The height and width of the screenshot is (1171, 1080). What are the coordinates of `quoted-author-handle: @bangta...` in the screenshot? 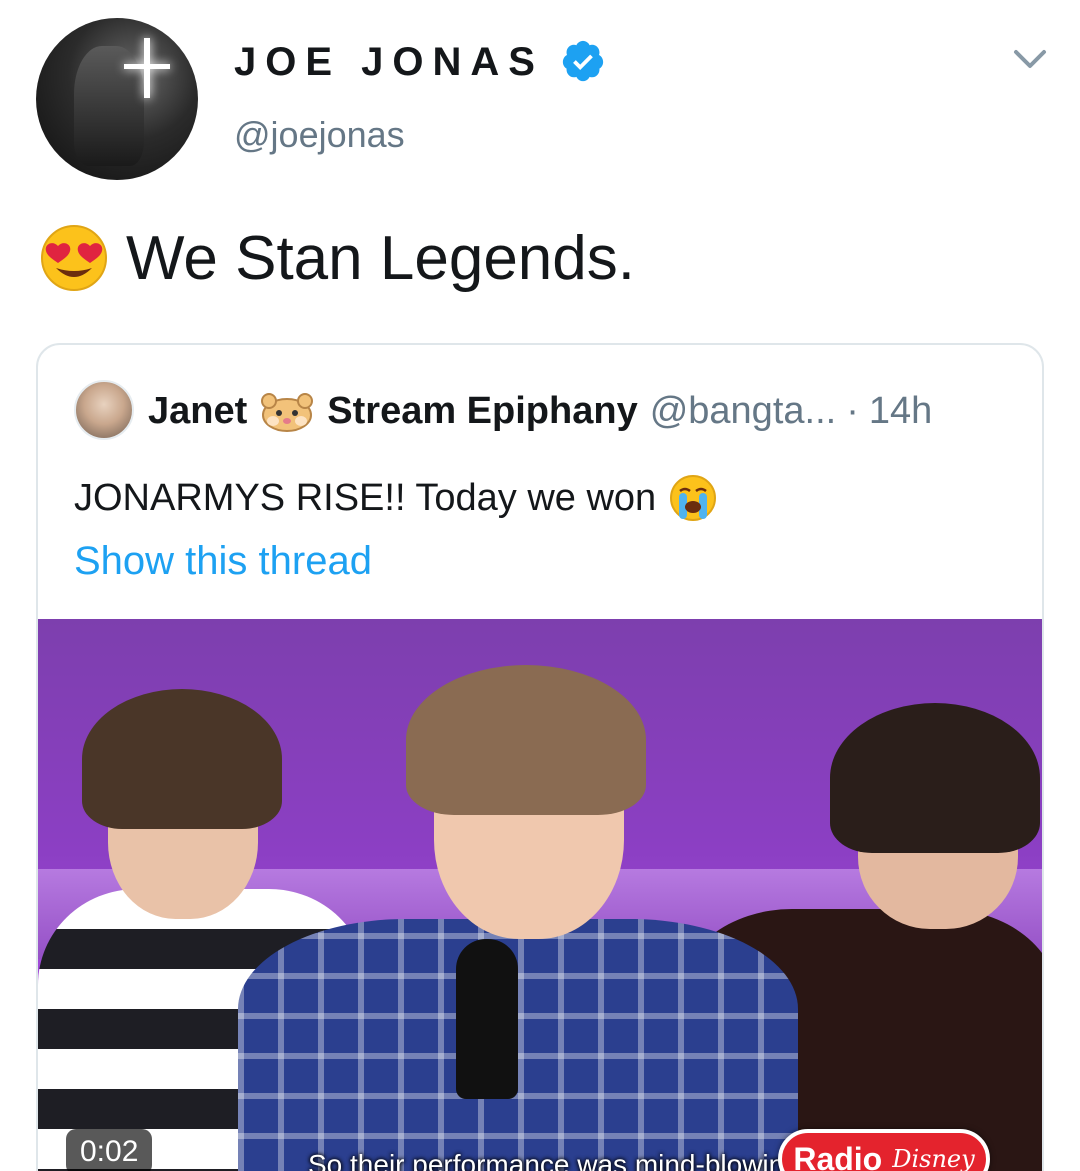 It's located at (743, 411).